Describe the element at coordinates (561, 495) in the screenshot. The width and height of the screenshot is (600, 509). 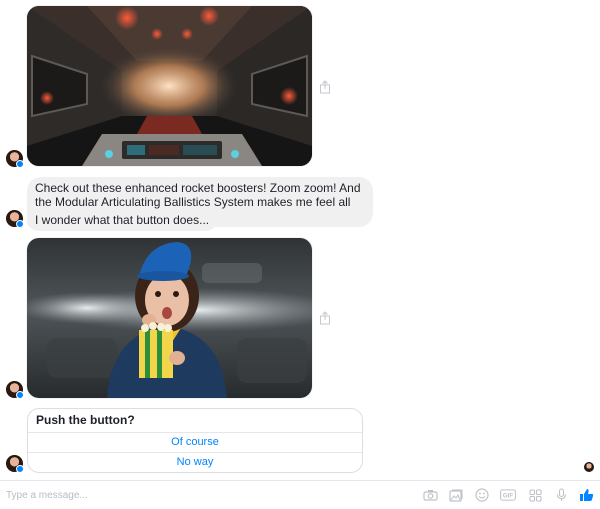
I see `microphone-icon` at that location.